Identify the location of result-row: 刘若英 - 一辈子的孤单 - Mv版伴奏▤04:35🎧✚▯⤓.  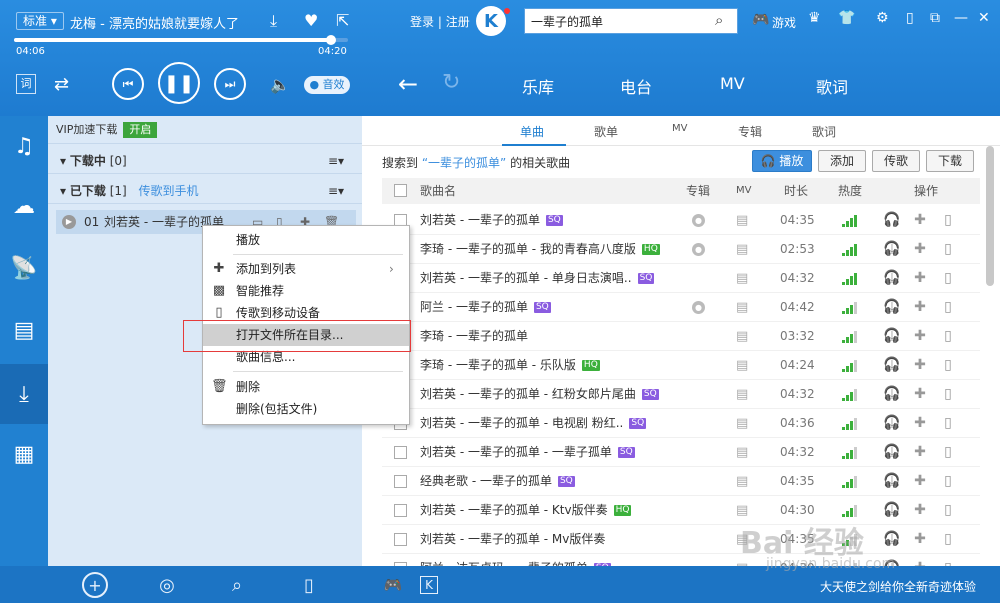
(681, 550).